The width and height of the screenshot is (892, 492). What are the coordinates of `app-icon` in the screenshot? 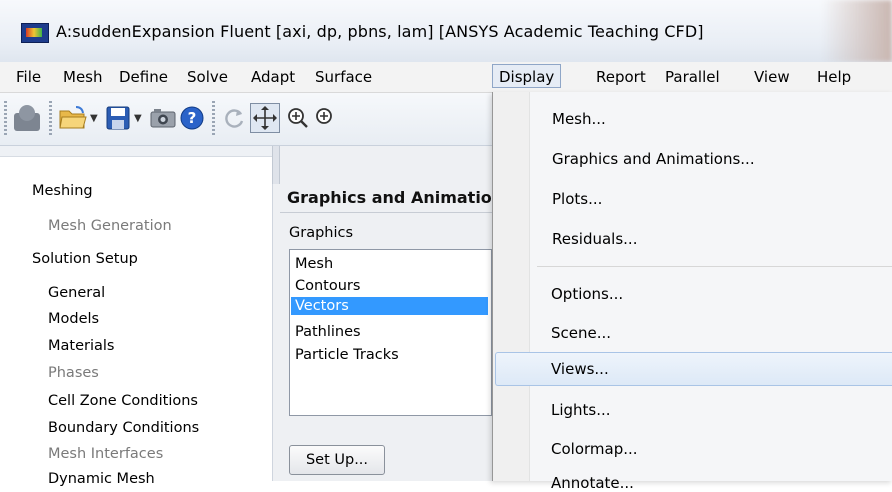 It's located at (27, 118).